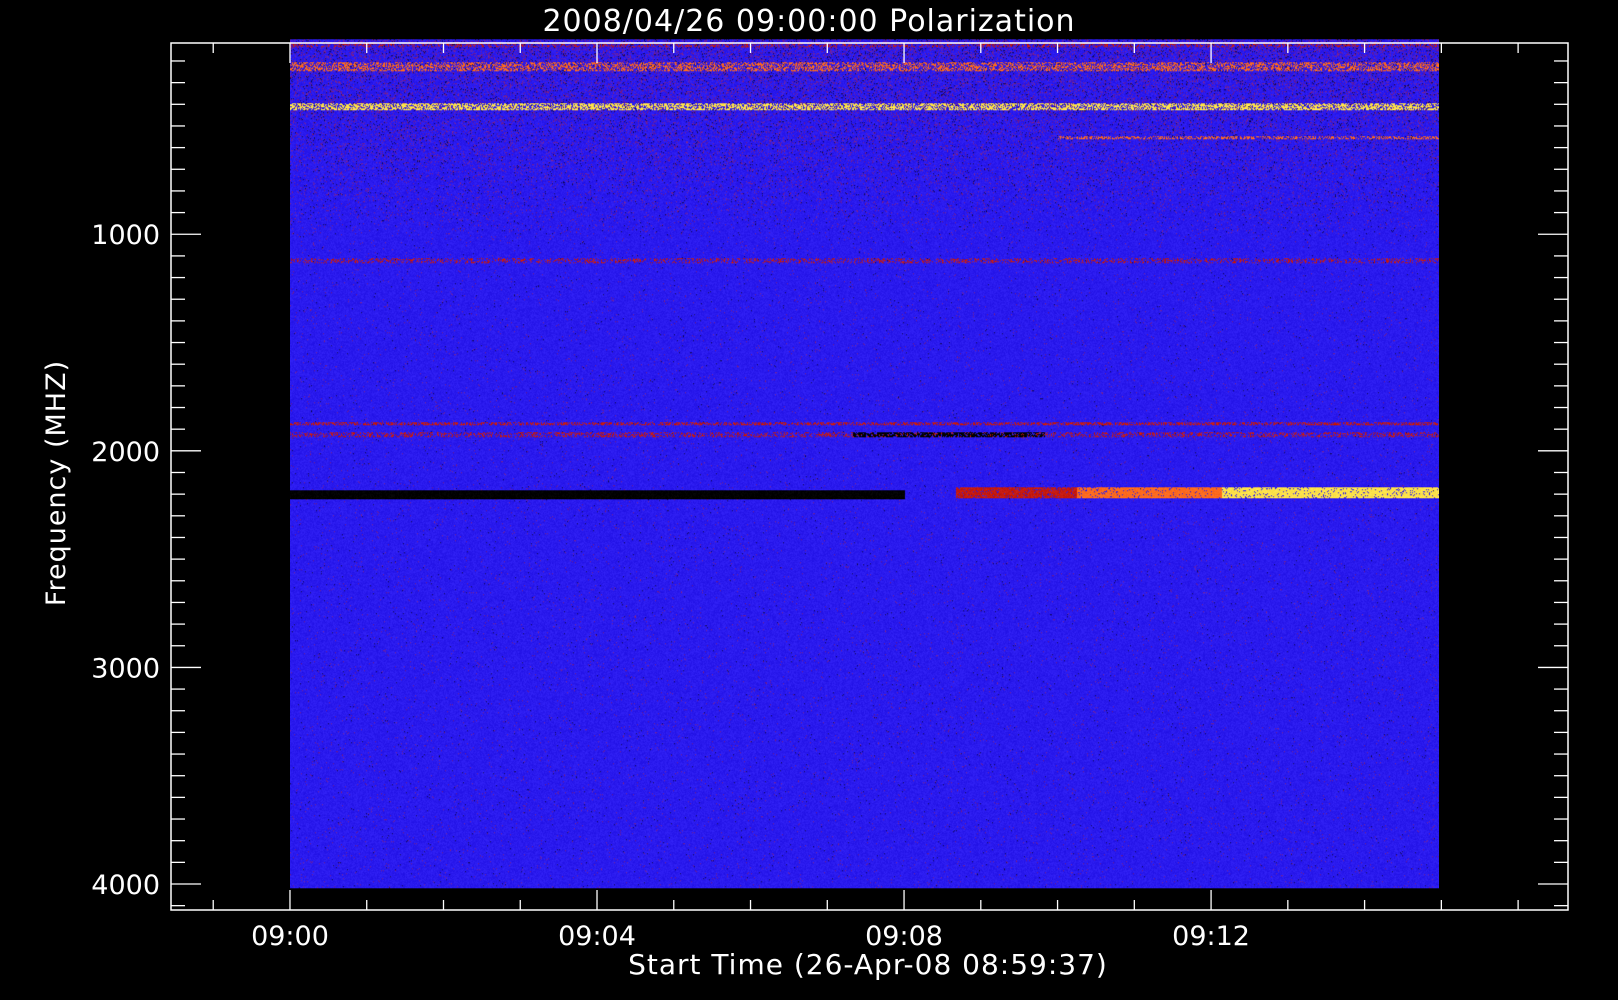 The height and width of the screenshot is (1000, 1618). I want to click on chart-title: 2008/04/26 09:00:00 Polarization, so click(808, 21).